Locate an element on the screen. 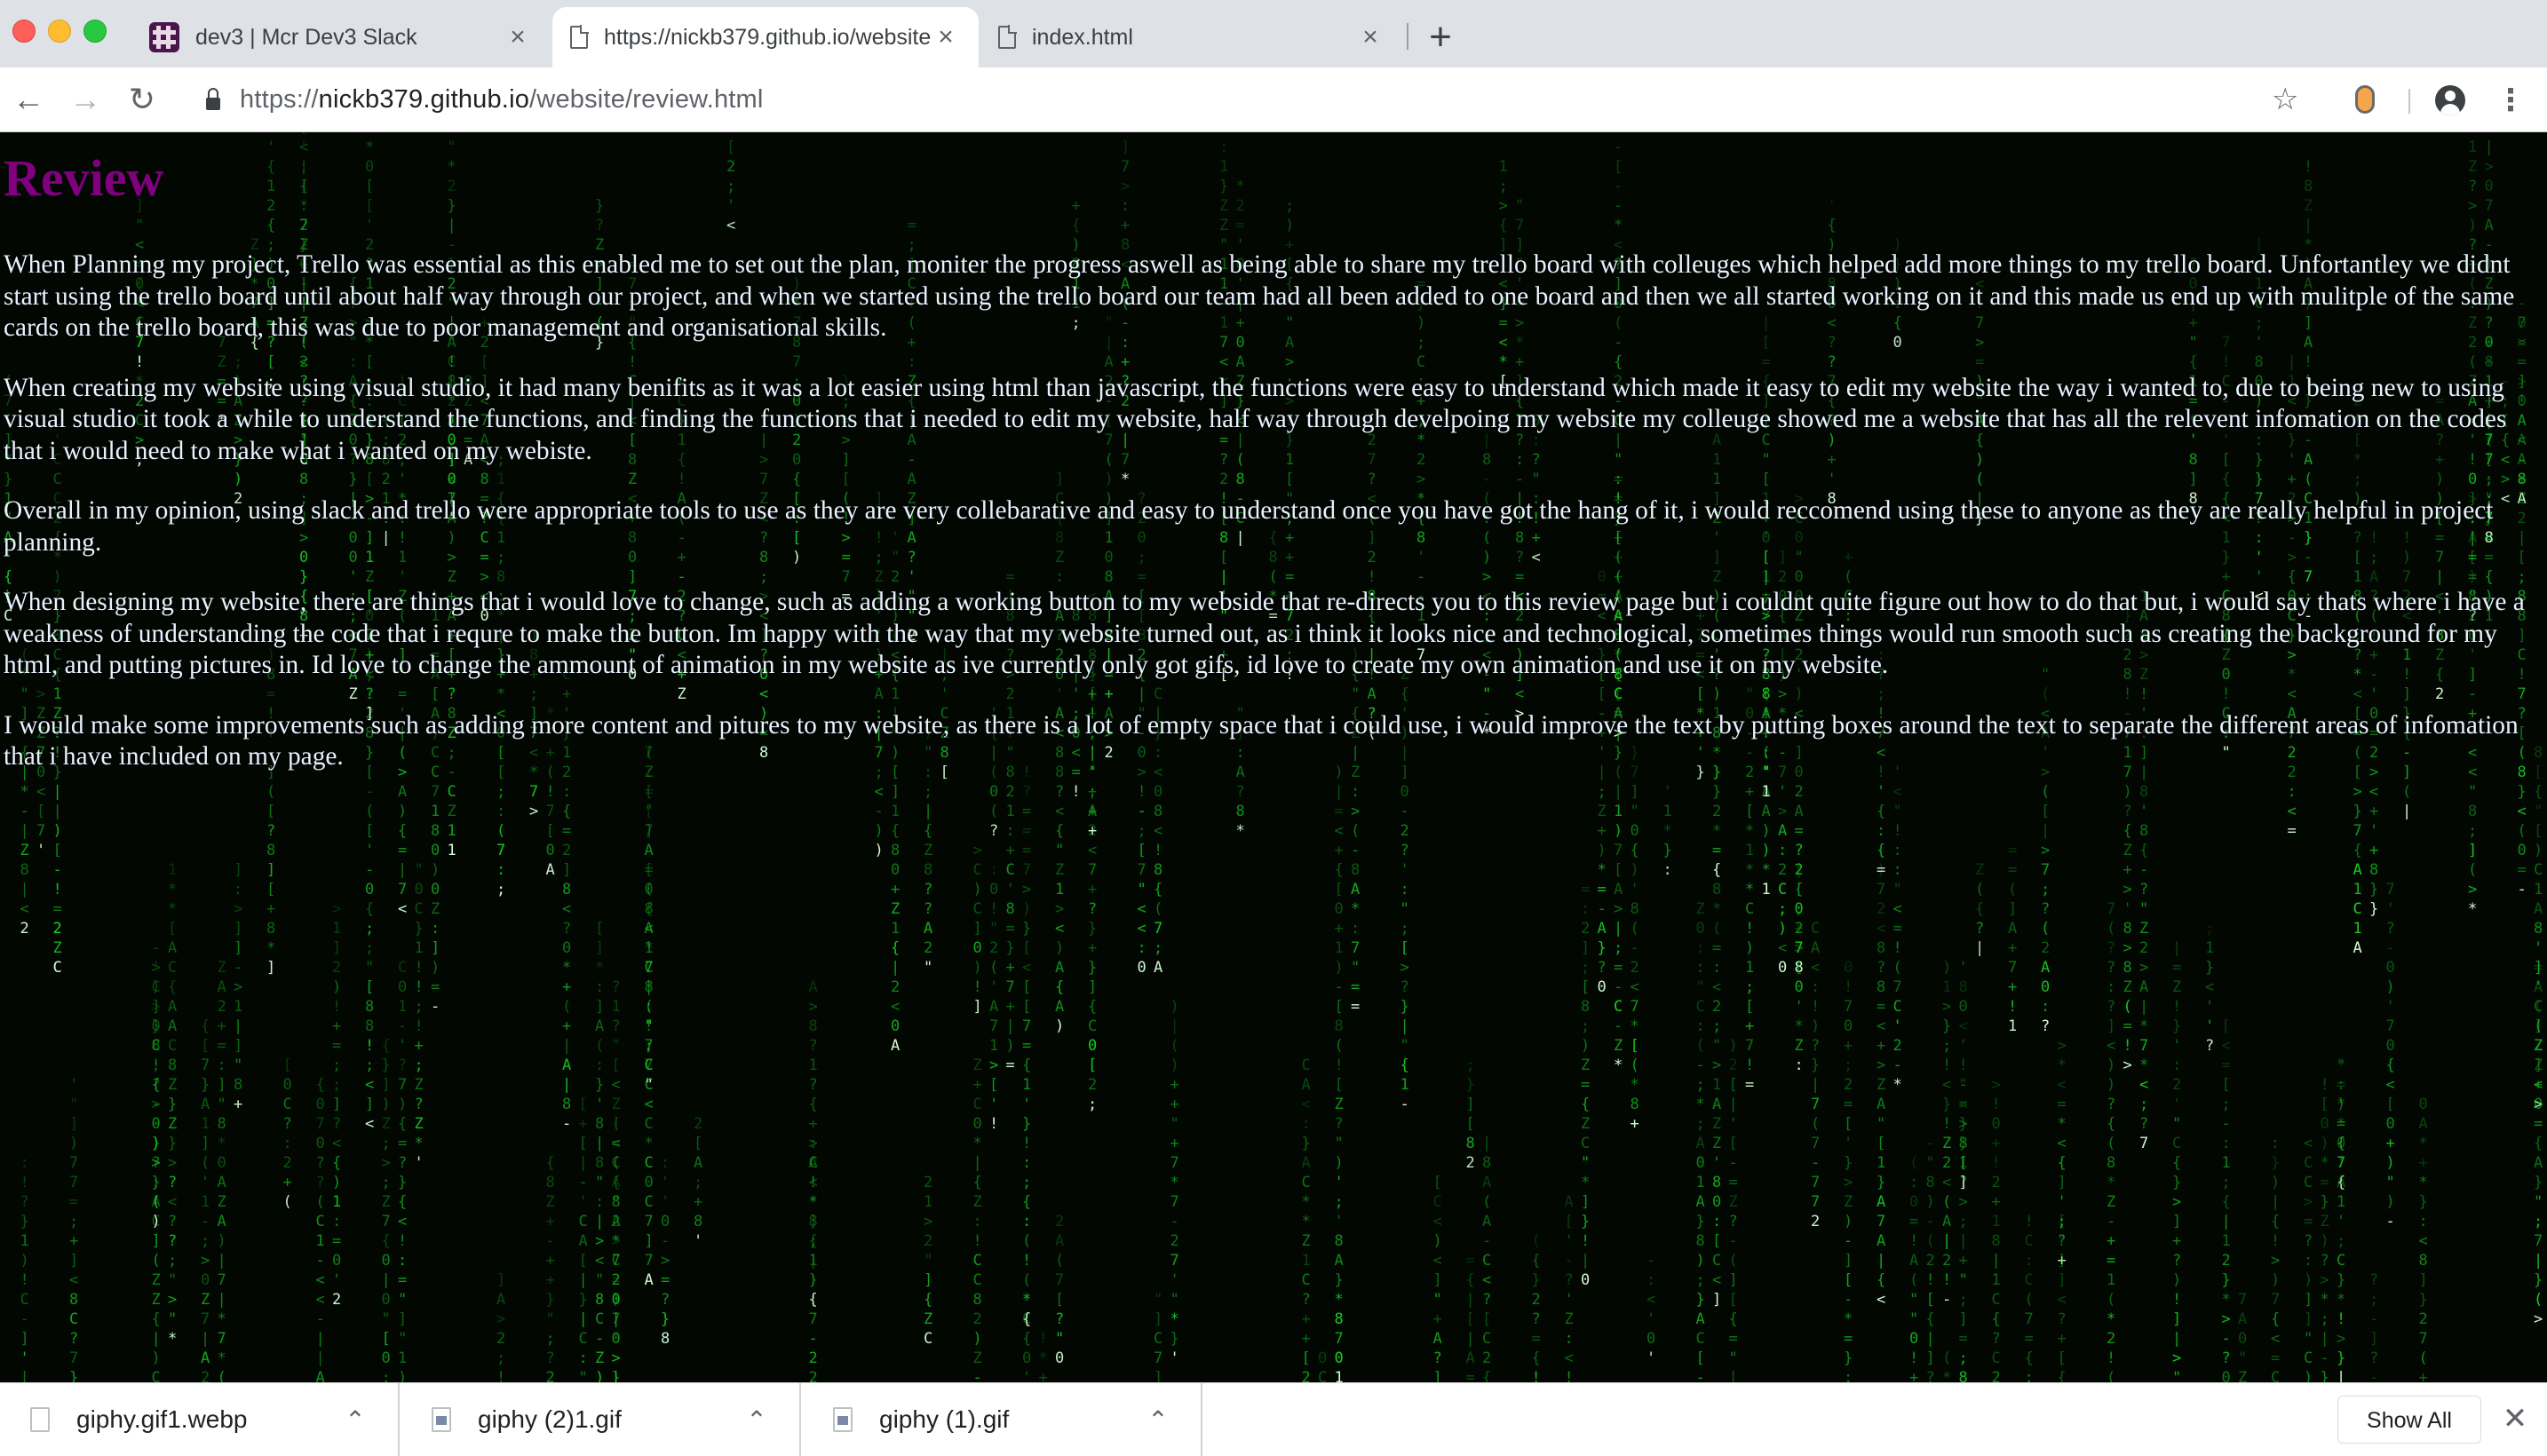 The width and height of the screenshot is (2547, 1456). minimize-window-button is located at coordinates (60, 32).